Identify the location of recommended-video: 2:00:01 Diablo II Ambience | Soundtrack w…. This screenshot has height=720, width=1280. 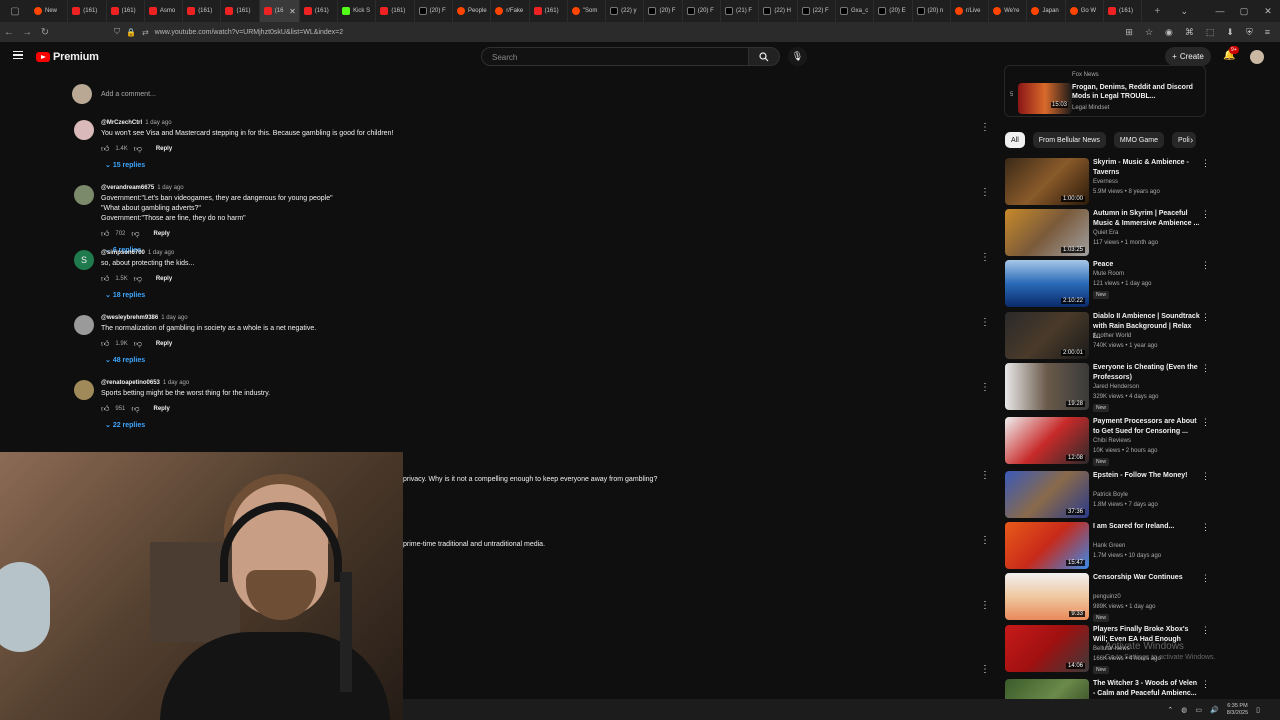
(1107, 336).